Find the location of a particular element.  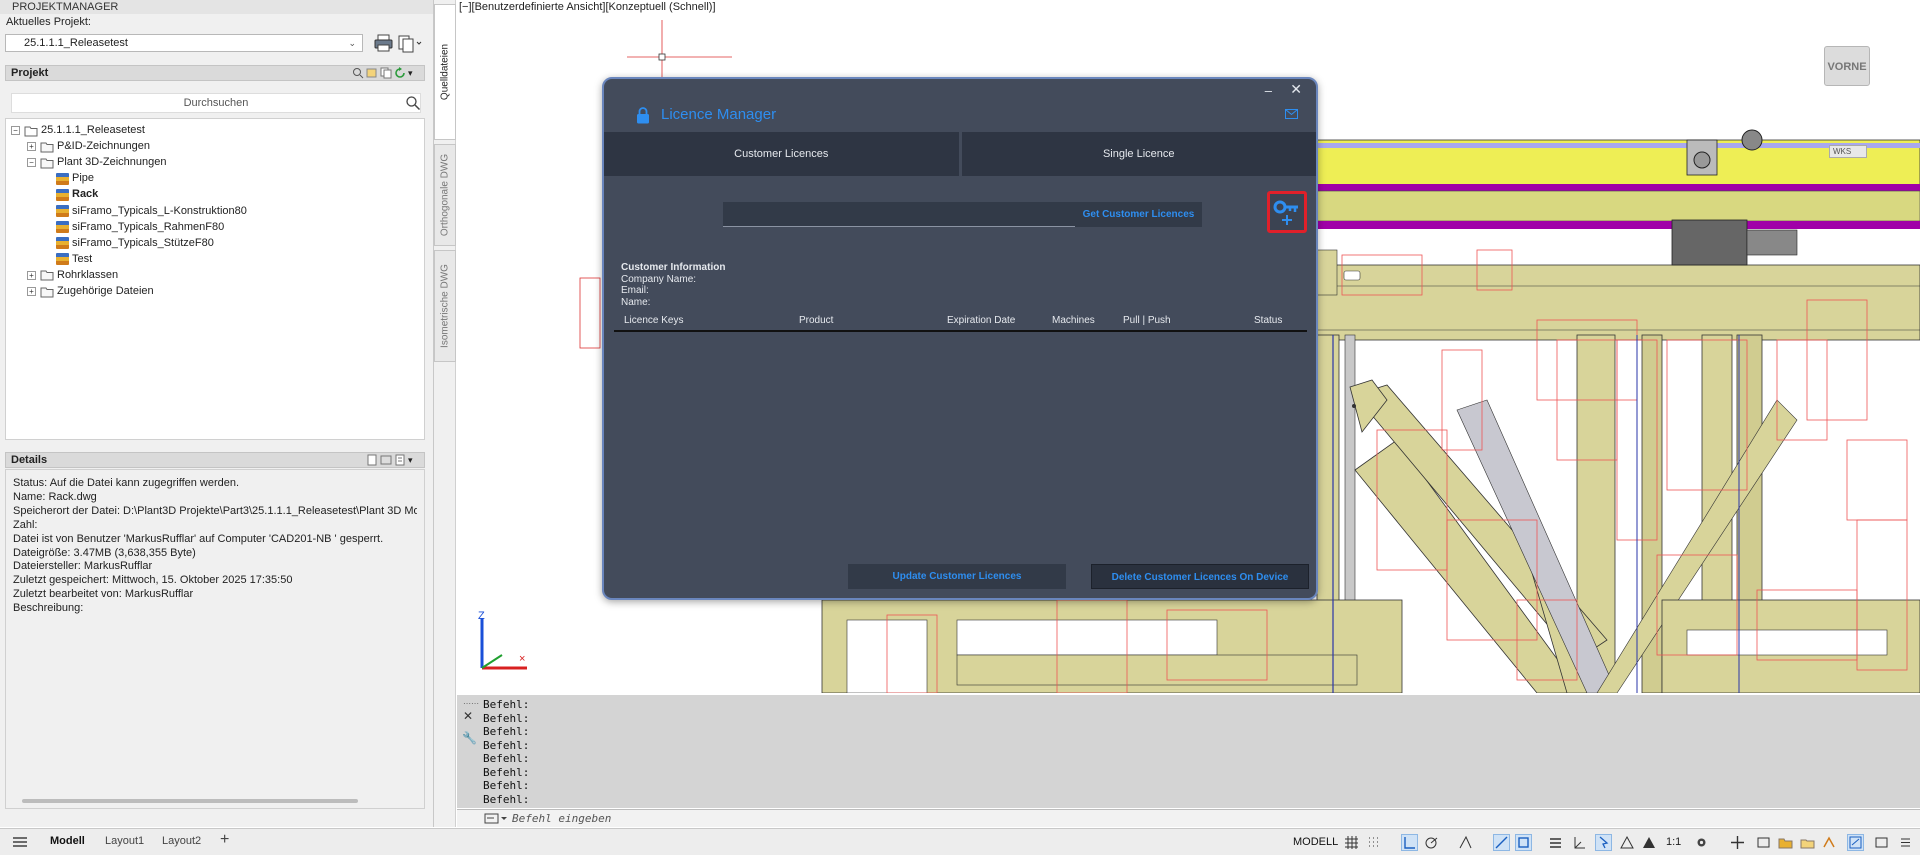

print-icon is located at coordinates (384, 43).